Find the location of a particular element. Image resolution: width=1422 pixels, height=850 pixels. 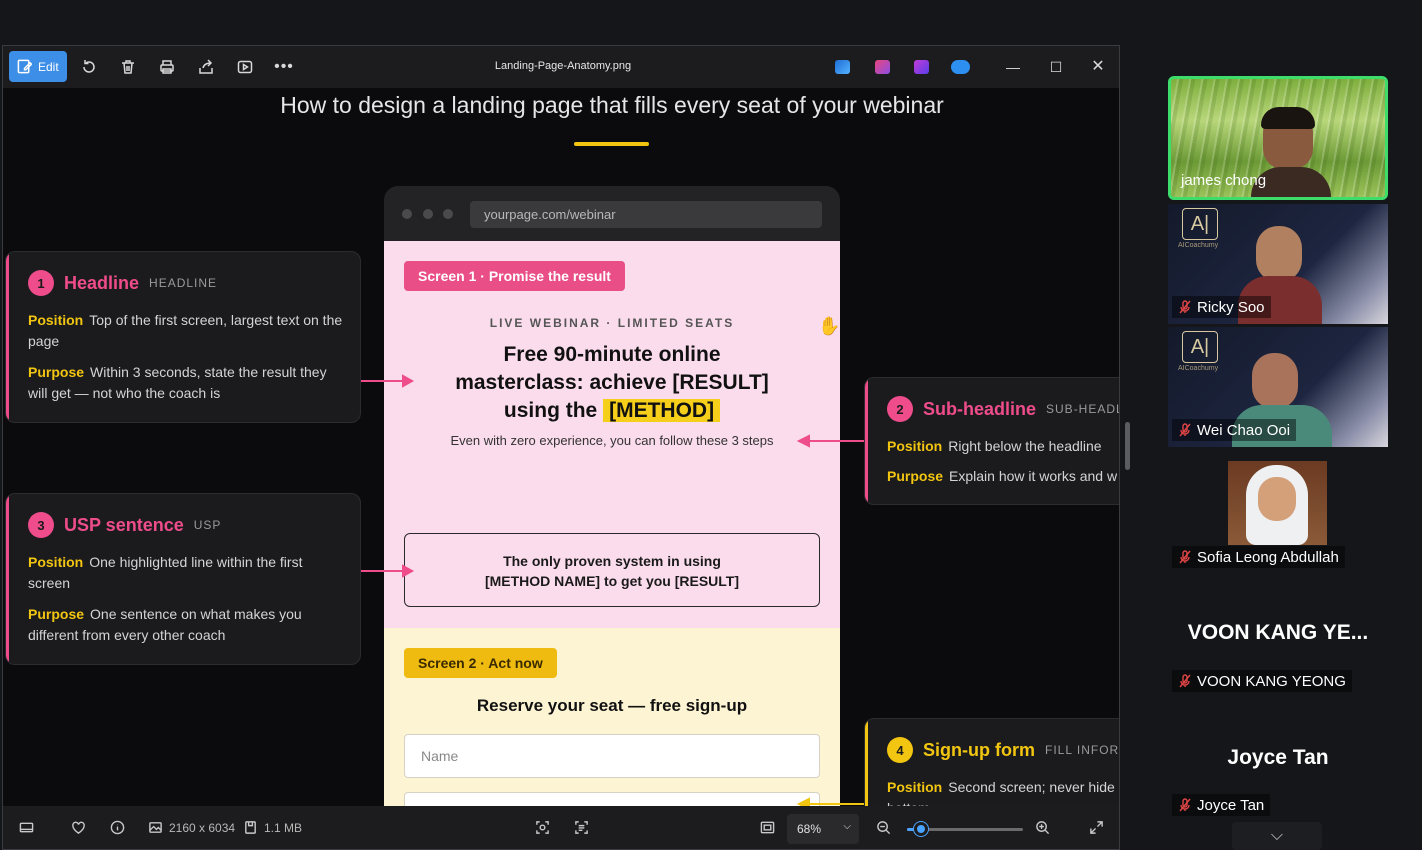

reserve-heading: Reserve your seat — free sign-up is located at coordinates (612, 705).